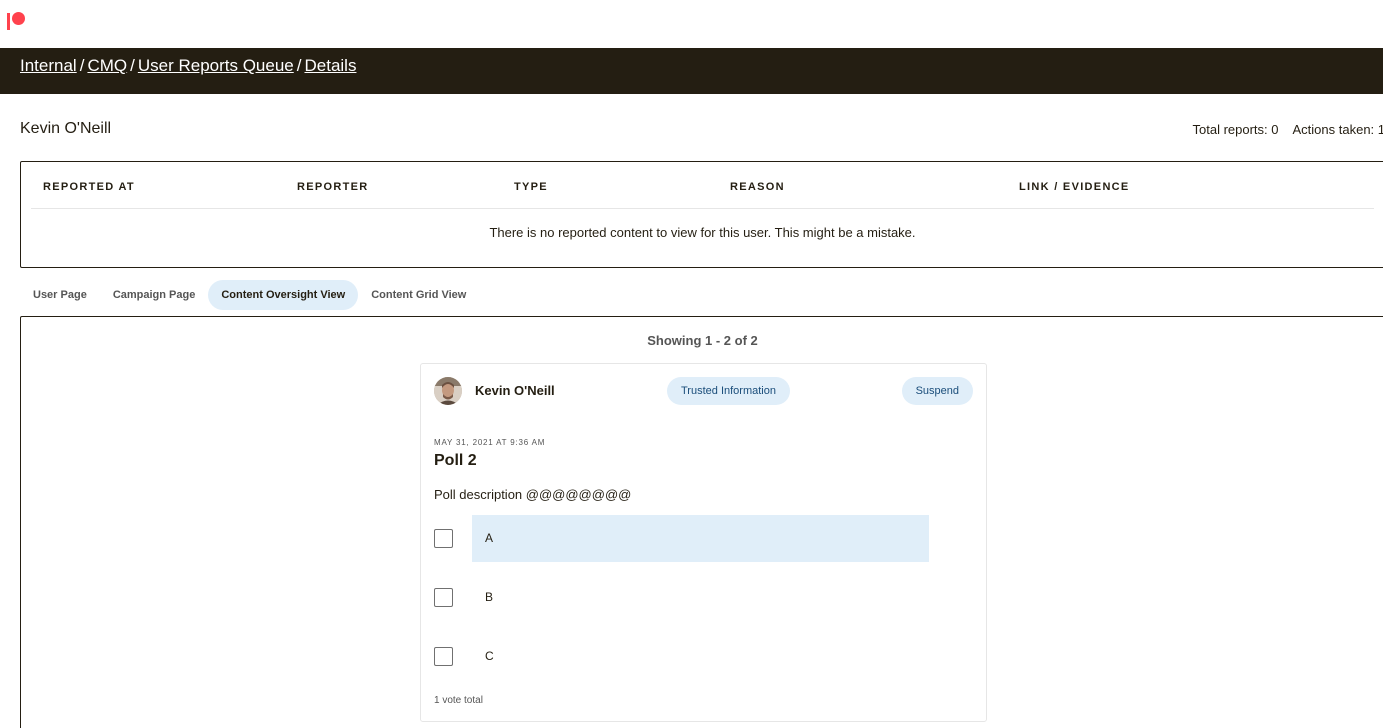 The width and height of the screenshot is (1383, 728). What do you see at coordinates (154, 295) in the screenshot?
I see `tab-campaign-page: Campaign Page` at bounding box center [154, 295].